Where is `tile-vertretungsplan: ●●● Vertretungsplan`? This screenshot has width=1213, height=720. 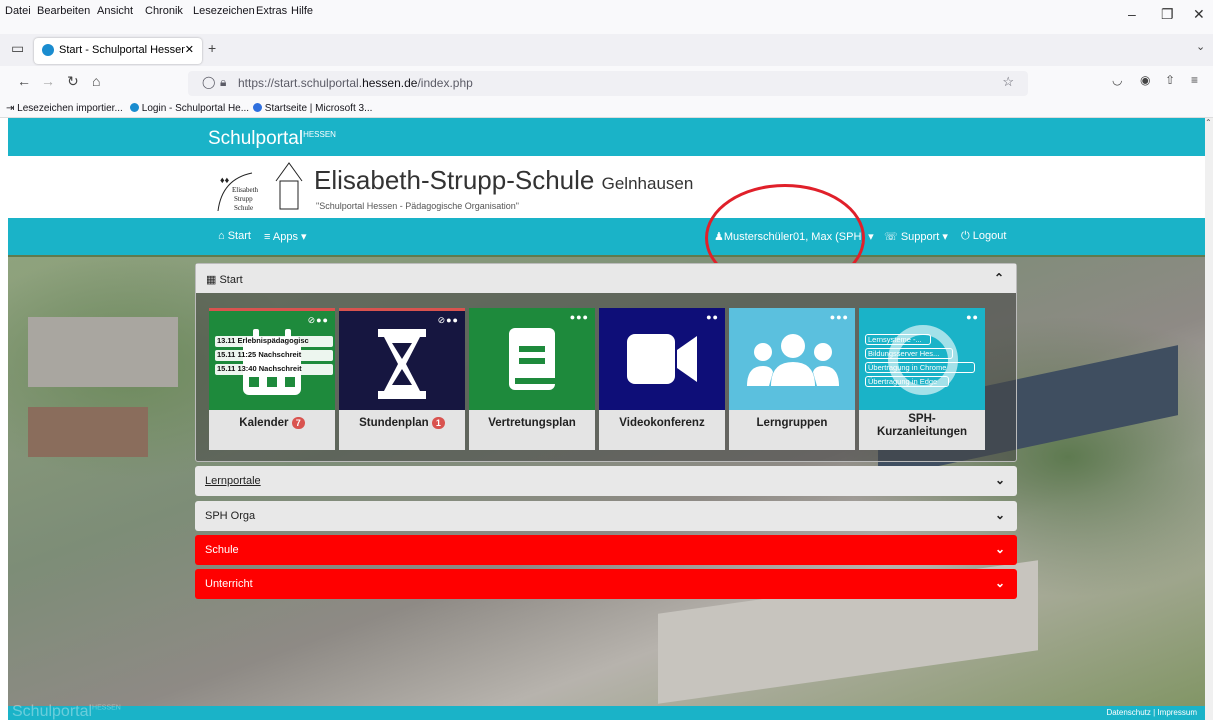 tile-vertretungsplan: ●●● Vertretungsplan is located at coordinates (532, 379).